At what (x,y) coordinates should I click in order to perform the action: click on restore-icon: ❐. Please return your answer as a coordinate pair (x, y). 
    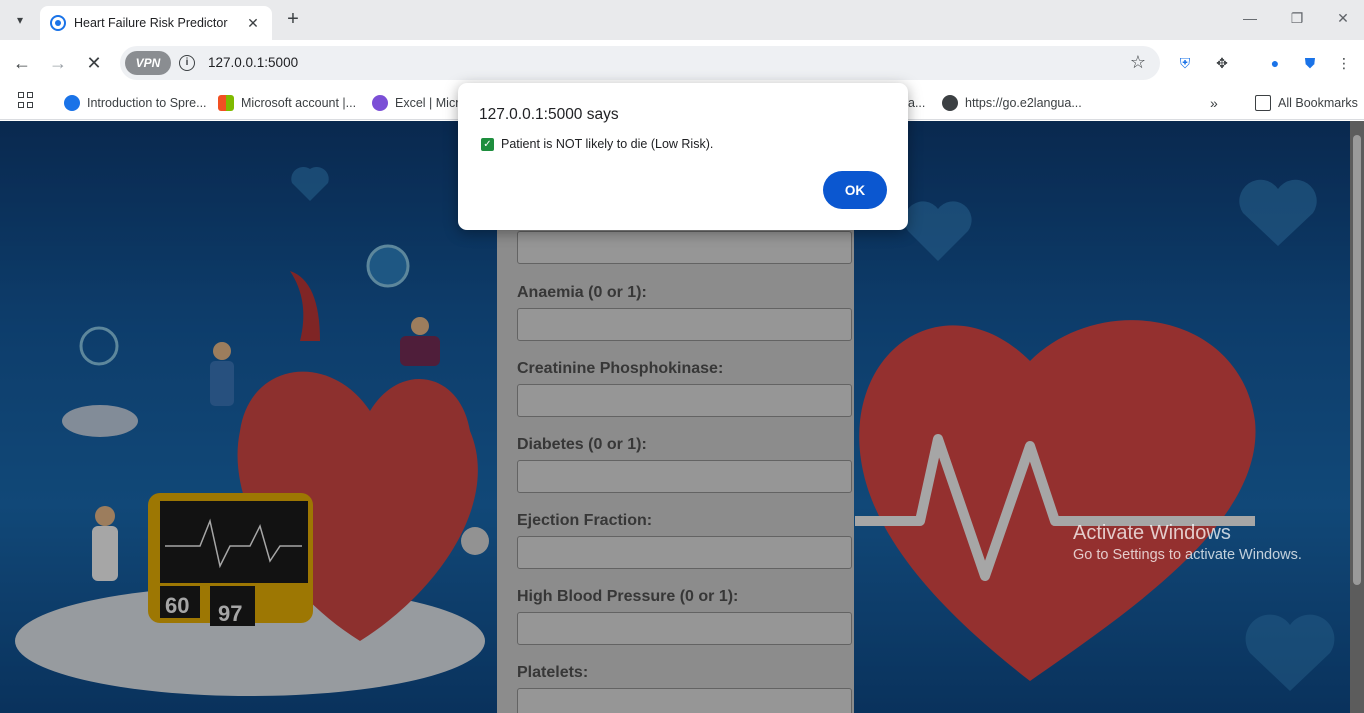
    Looking at the image, I should click on (1297, 20).